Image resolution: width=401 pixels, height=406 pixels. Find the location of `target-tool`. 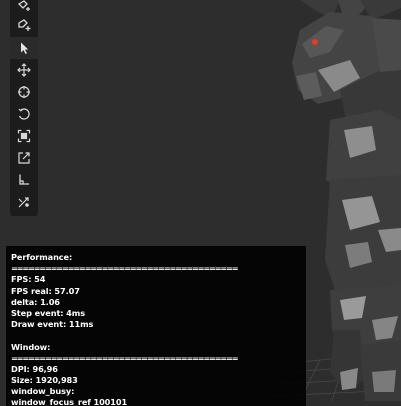

target-tool is located at coordinates (24, 92).